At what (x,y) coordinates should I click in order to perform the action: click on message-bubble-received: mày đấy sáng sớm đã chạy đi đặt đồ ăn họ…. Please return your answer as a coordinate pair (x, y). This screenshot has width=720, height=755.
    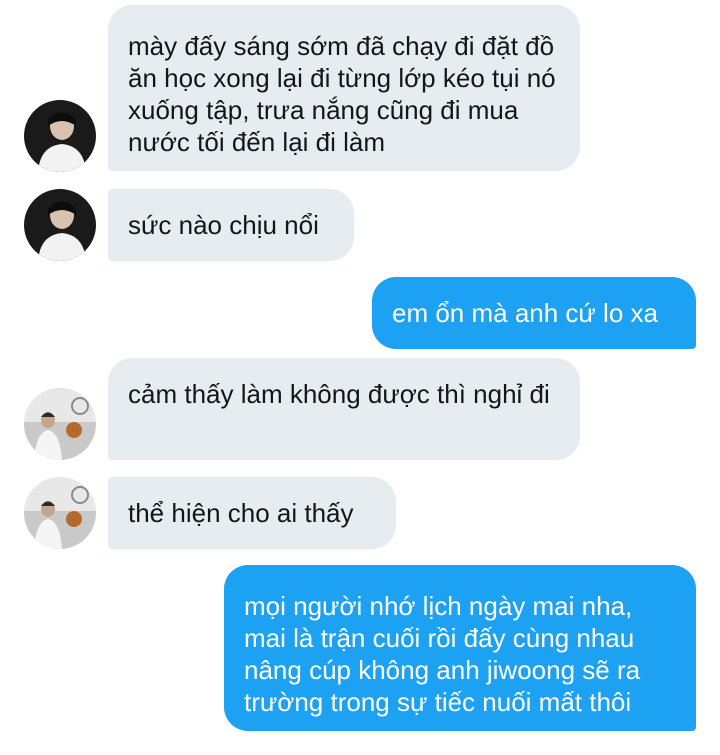
    Looking at the image, I should click on (344, 88).